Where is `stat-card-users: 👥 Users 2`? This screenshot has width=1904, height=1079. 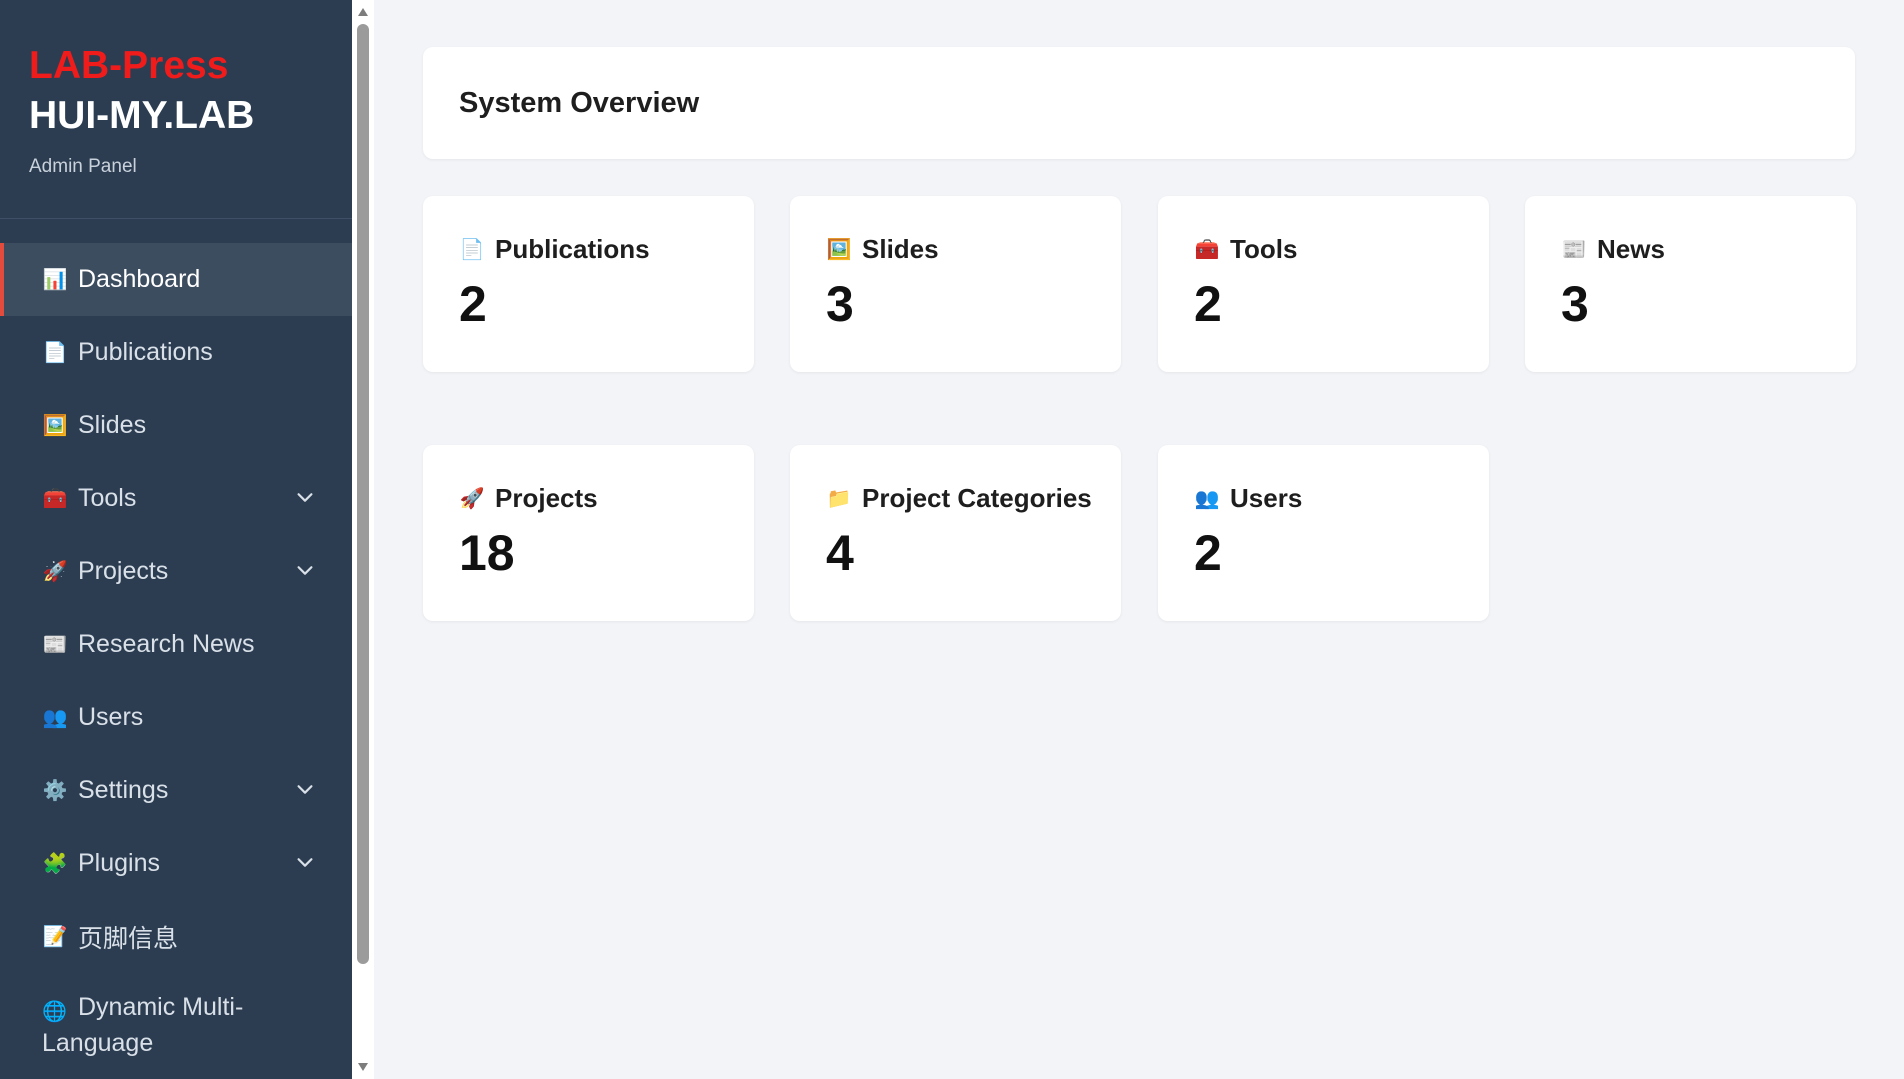 stat-card-users: 👥 Users 2 is located at coordinates (1323, 533).